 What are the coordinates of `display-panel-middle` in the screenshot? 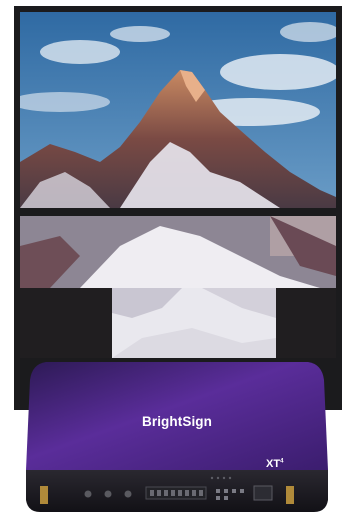 It's located at (178, 252).